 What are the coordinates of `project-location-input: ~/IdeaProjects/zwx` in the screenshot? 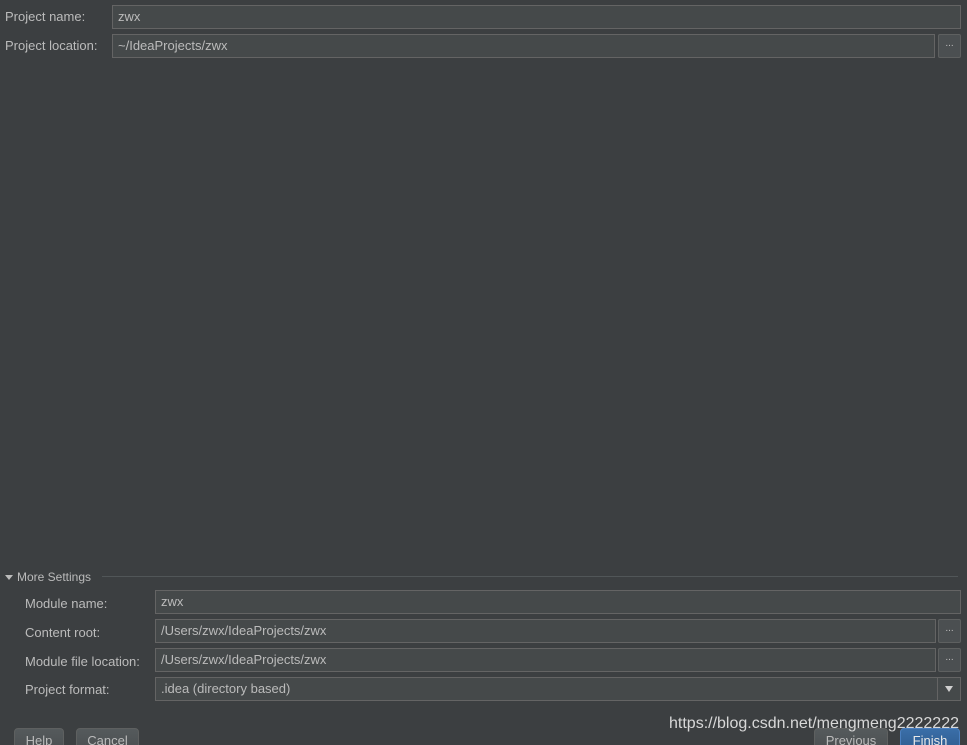 It's located at (523, 46).